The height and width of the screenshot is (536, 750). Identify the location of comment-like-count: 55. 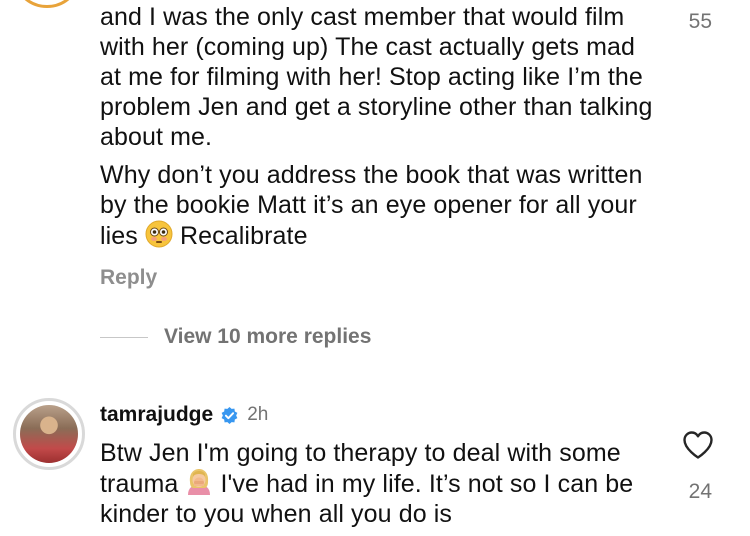
(700, 21).